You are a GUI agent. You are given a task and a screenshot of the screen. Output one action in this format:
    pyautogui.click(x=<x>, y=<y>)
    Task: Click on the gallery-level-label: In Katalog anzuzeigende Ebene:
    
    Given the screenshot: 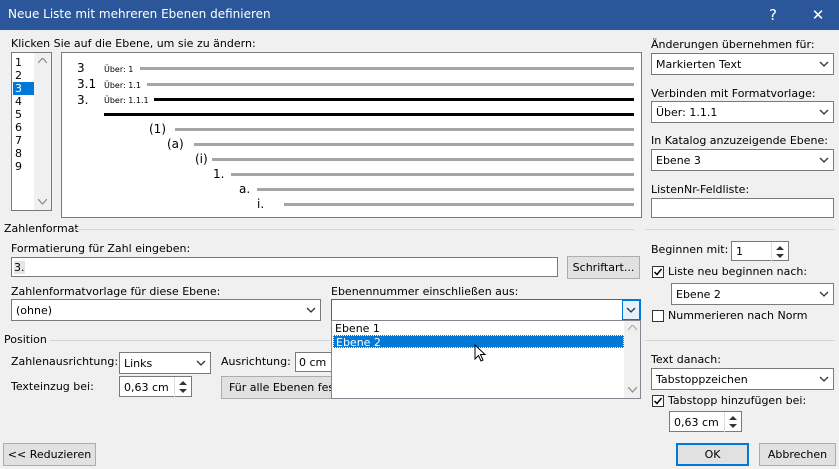 What is the action you would take?
    pyautogui.click(x=739, y=140)
    